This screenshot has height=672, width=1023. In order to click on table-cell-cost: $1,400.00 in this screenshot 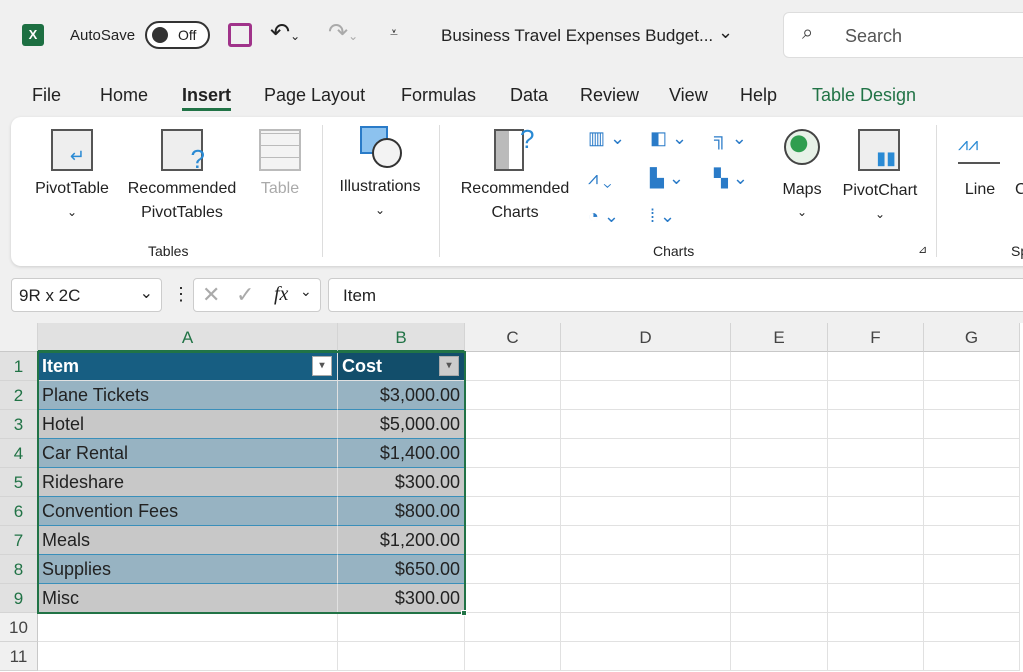, I will do `click(401, 453)`.